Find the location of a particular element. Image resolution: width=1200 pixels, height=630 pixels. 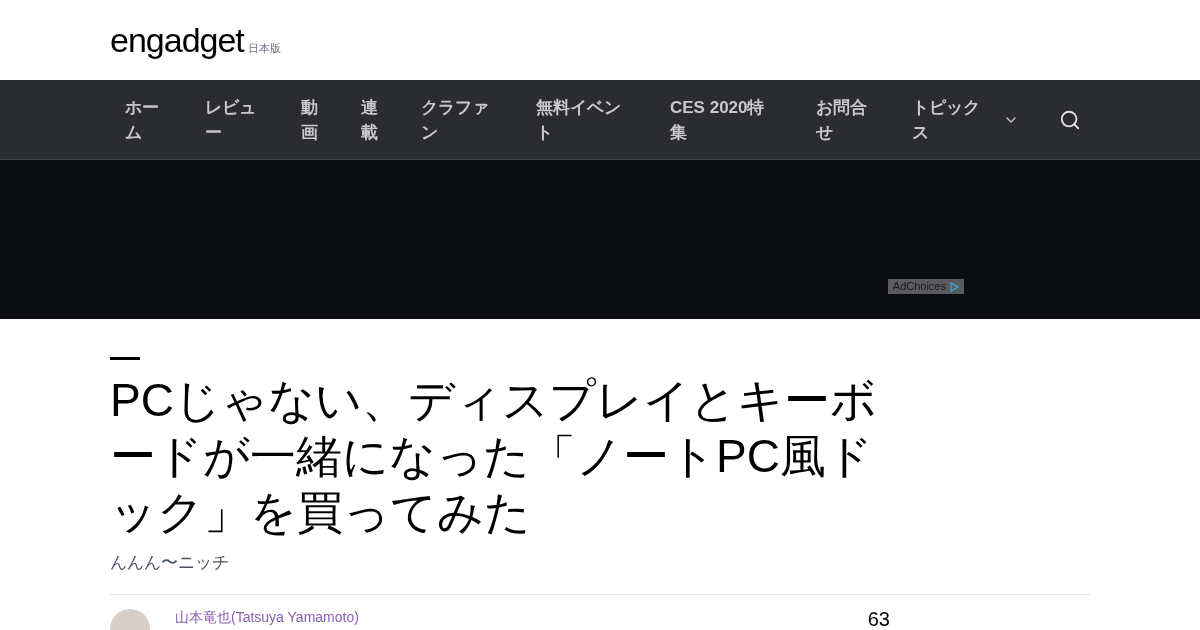

nav-link: 無料イベント is located at coordinates (583, 119).